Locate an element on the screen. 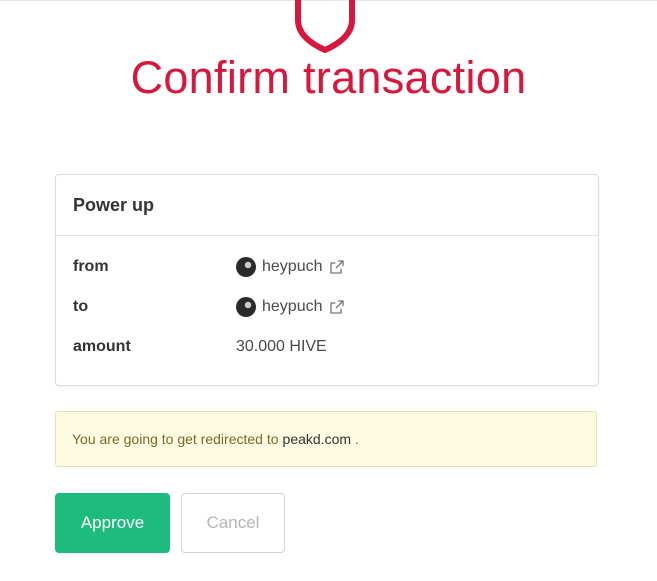  amount-label: amount is located at coordinates (102, 346).